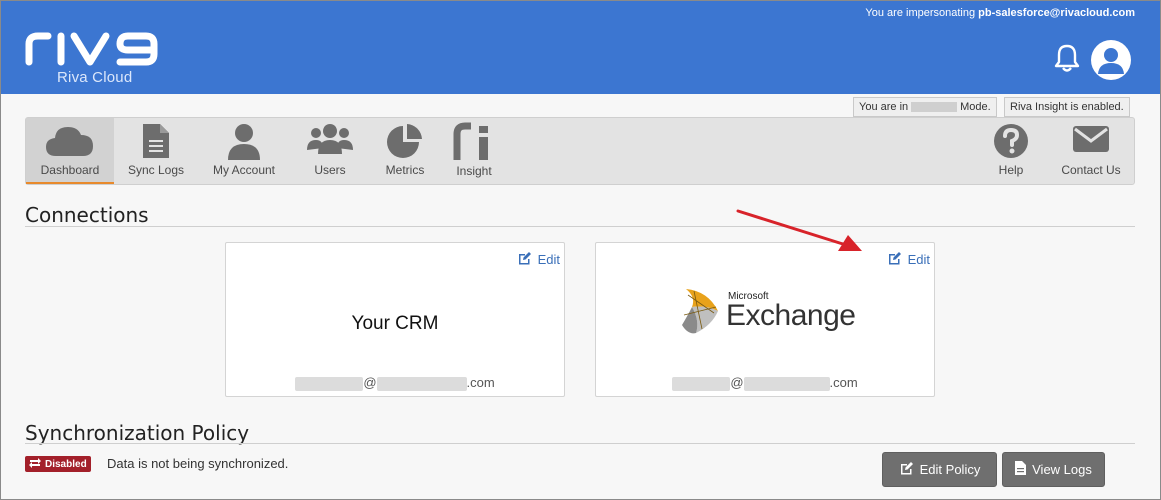  Describe the element at coordinates (884, 107) in the screenshot. I see `mode-prefix: You are in` at that location.